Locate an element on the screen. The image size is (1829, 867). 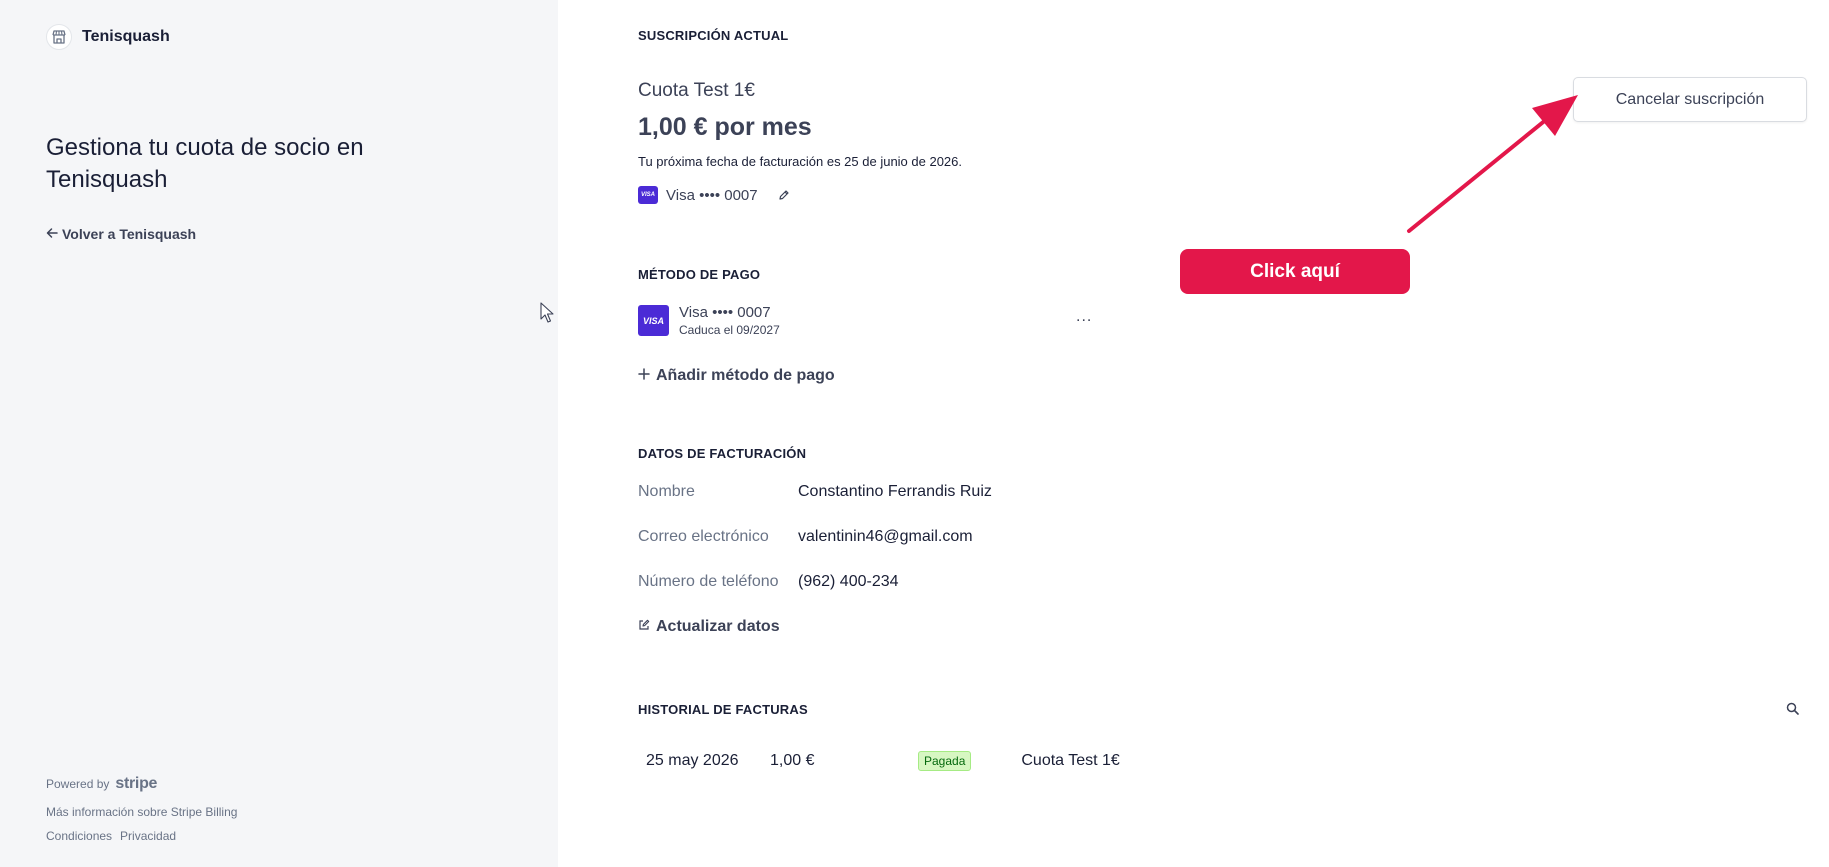
back-link-label: Volver a Tenisquash is located at coordinates (129, 234).